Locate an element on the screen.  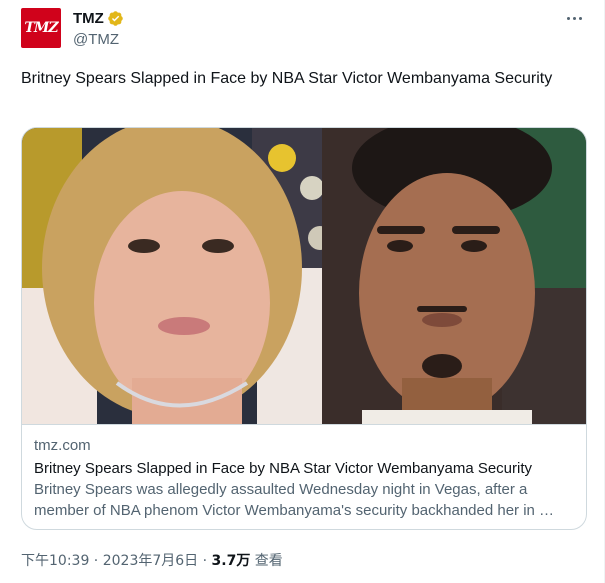
author-display-name: TMZ is located at coordinates (88, 18).